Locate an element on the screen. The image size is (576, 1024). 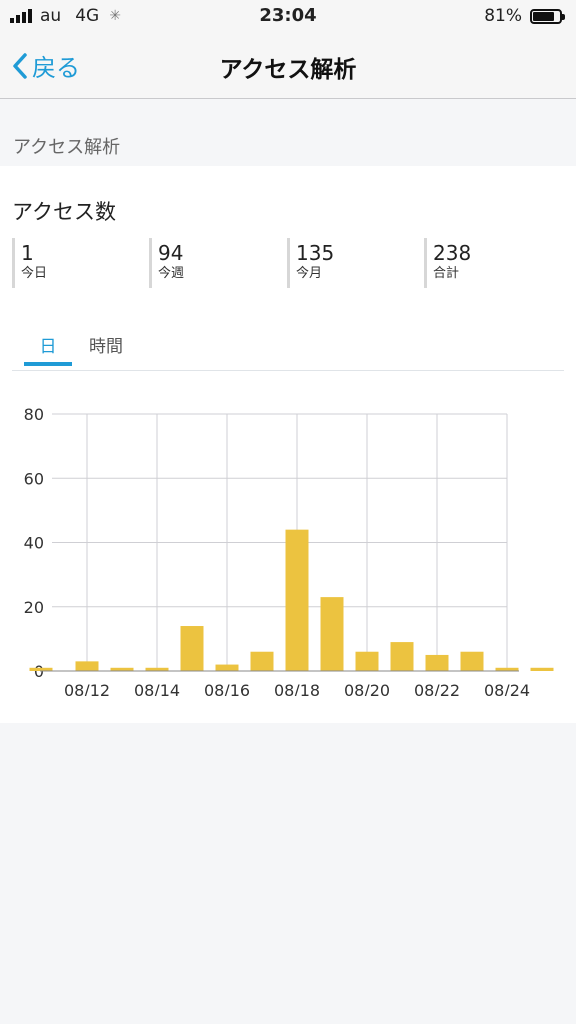
stat-label: 今週 is located at coordinates (171, 273).